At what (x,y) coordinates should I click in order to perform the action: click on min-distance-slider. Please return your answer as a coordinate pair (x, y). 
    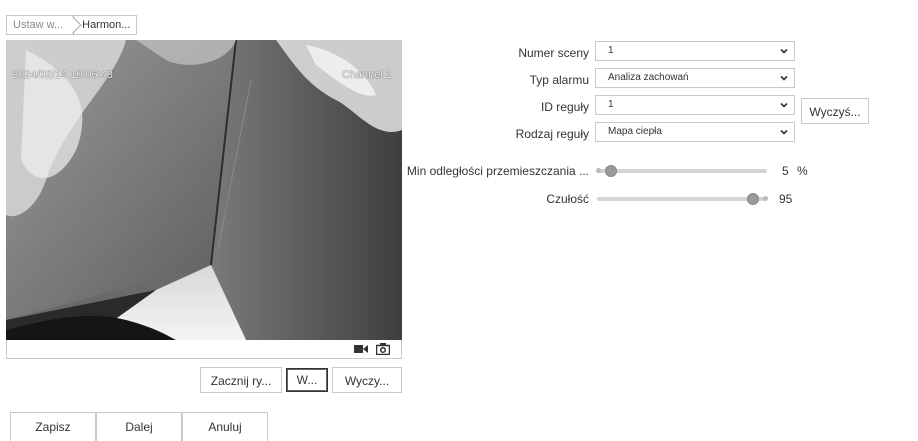
    Looking at the image, I should click on (681, 171).